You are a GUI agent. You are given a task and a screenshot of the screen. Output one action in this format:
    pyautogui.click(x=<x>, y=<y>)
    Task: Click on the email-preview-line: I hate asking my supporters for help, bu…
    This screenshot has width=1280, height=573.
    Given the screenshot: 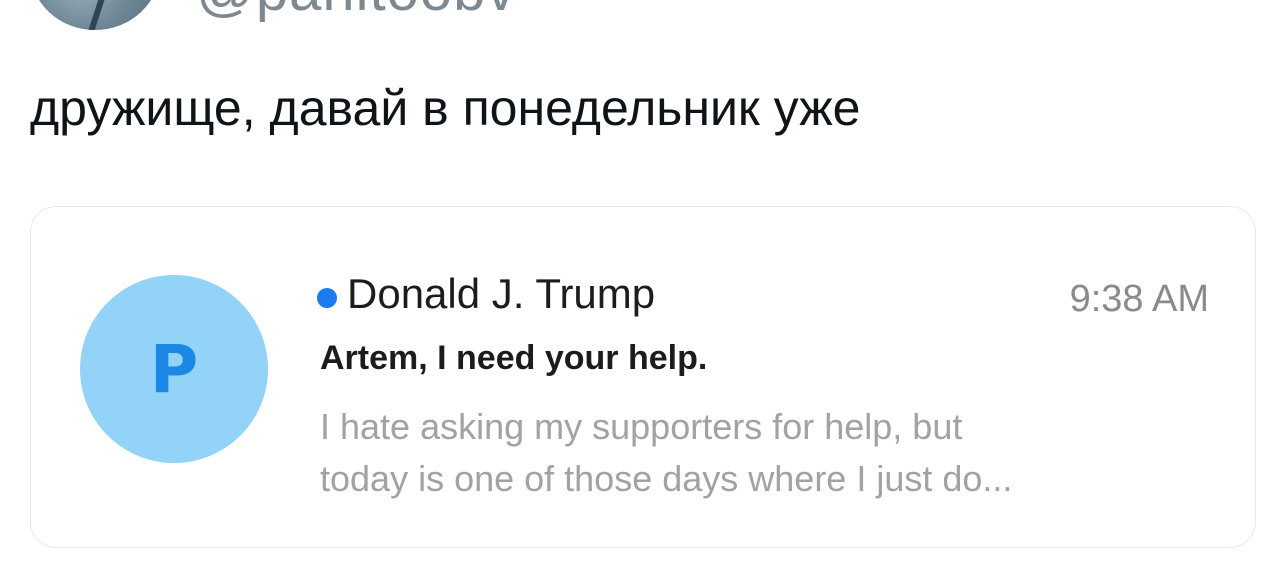 What is the action you would take?
    pyautogui.click(x=641, y=426)
    